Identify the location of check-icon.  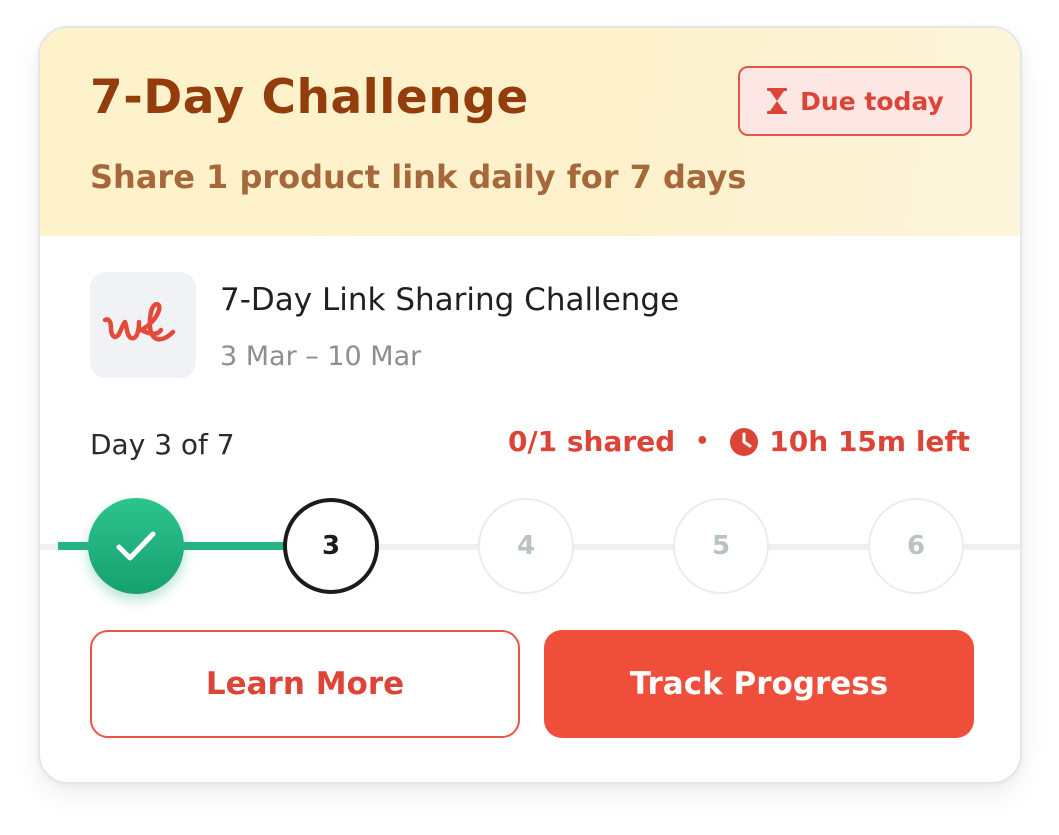
(136, 546).